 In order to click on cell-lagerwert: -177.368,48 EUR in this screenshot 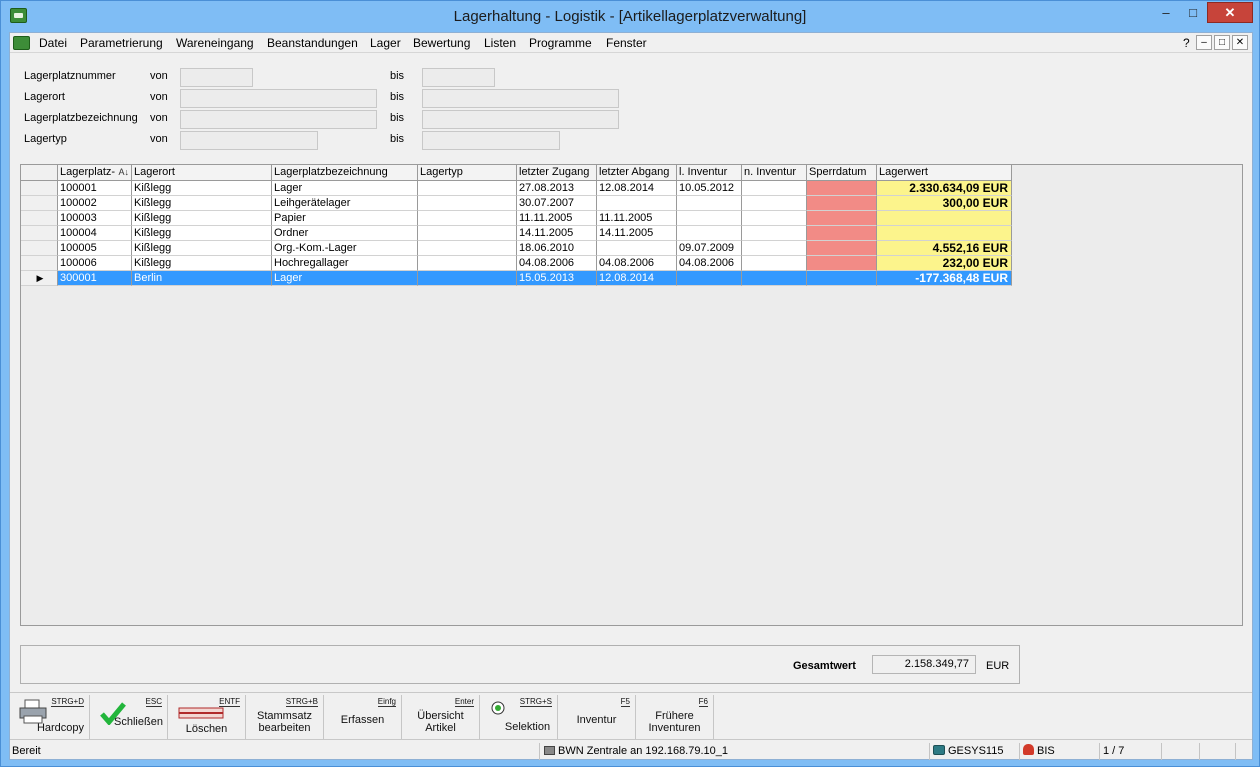, I will do `click(944, 278)`.